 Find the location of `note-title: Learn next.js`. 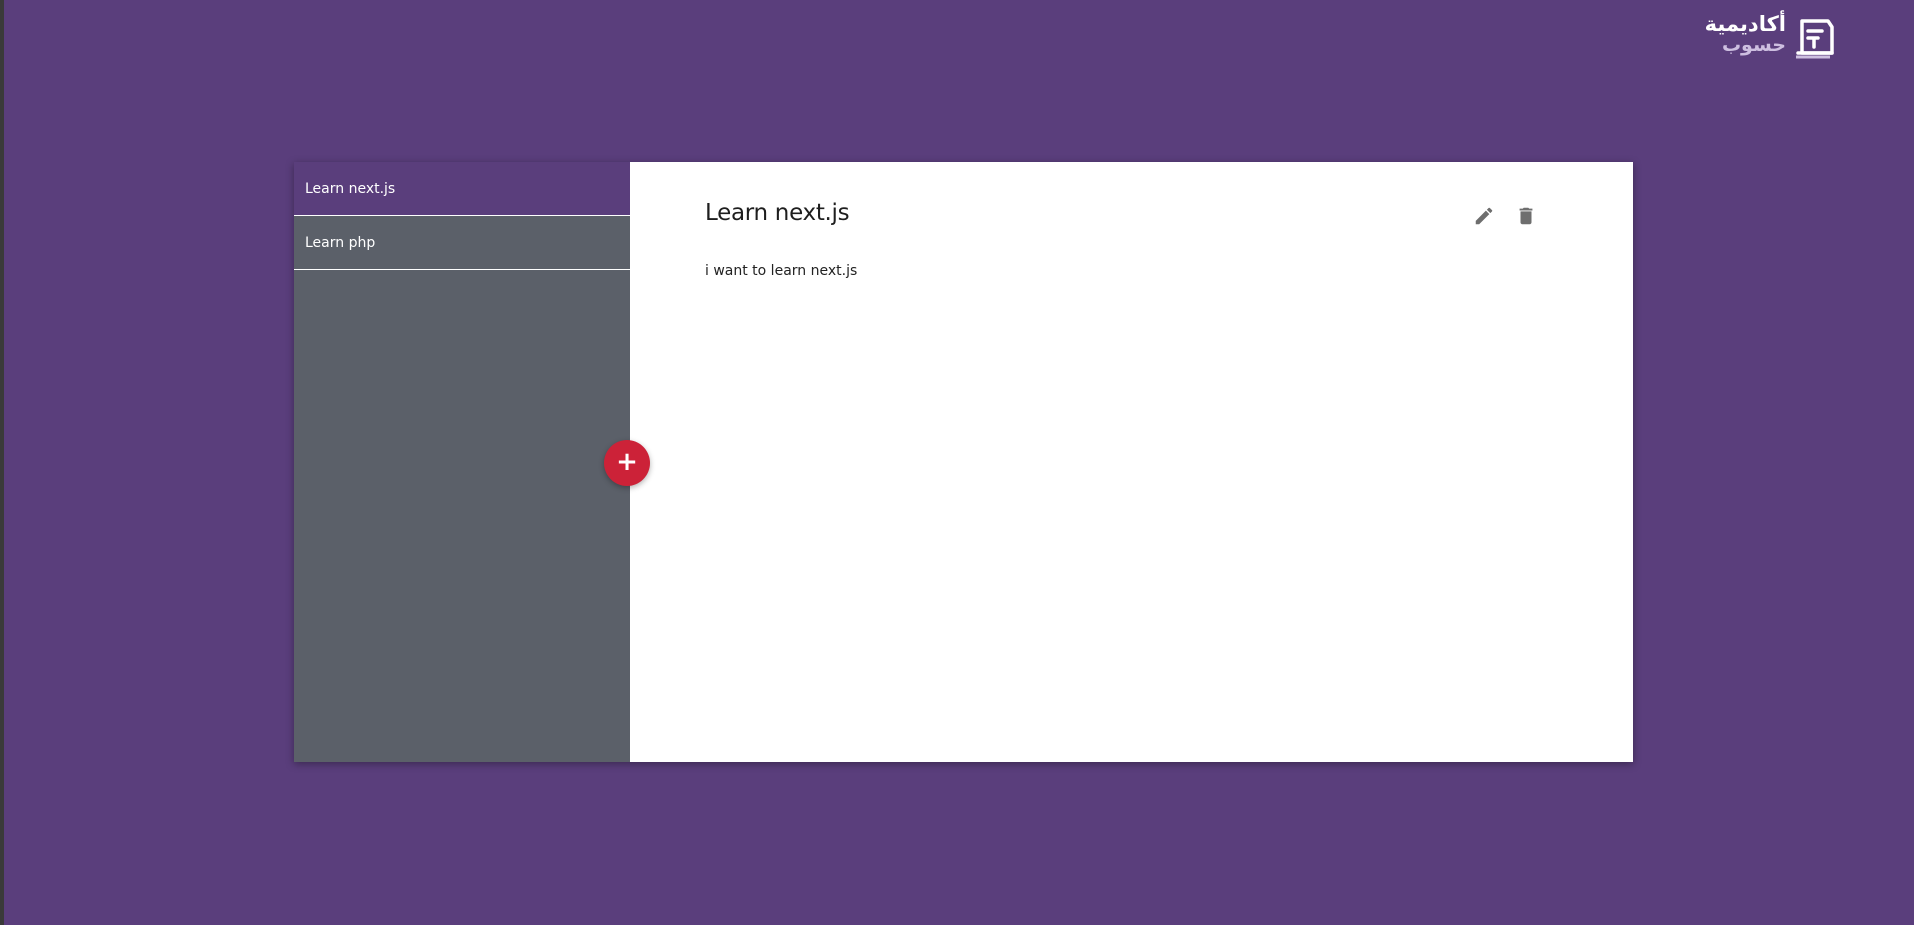

note-title: Learn next.js is located at coordinates (777, 213).